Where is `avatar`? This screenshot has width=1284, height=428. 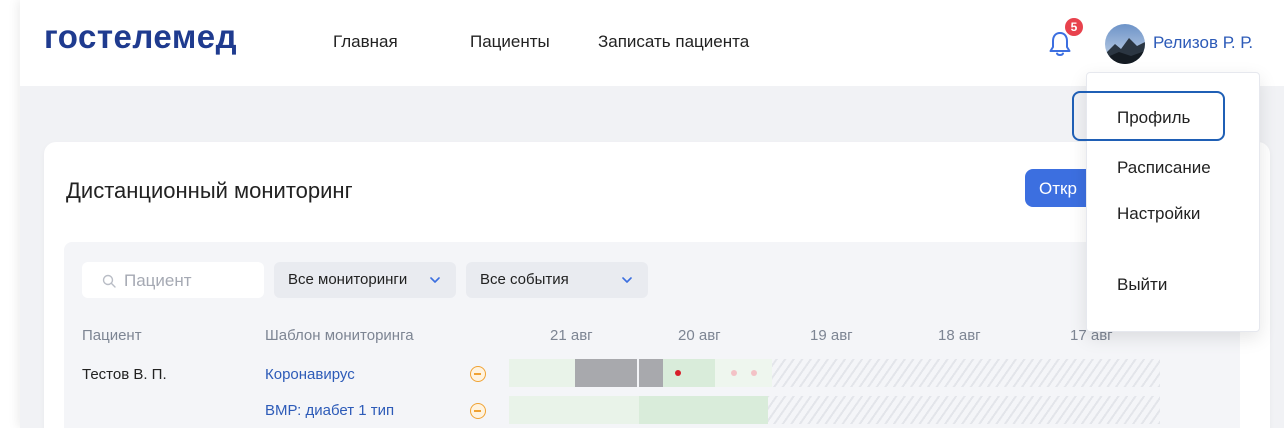 avatar is located at coordinates (1125, 44).